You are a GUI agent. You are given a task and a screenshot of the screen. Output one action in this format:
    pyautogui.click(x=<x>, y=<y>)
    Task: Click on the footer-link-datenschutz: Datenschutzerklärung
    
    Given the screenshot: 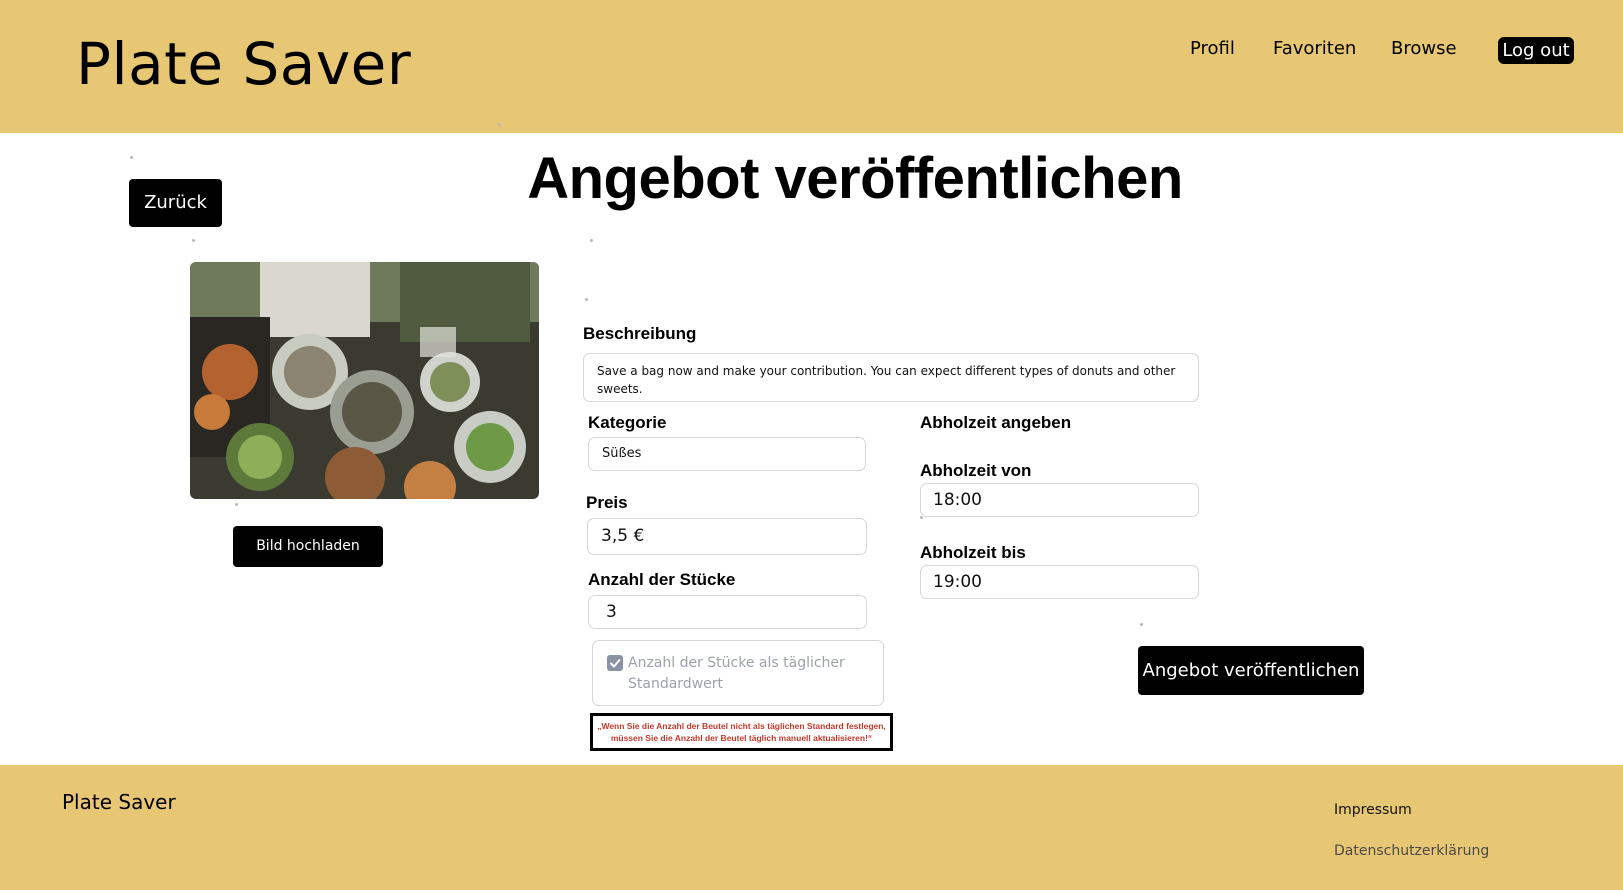 What is the action you would take?
    pyautogui.click(x=1411, y=851)
    